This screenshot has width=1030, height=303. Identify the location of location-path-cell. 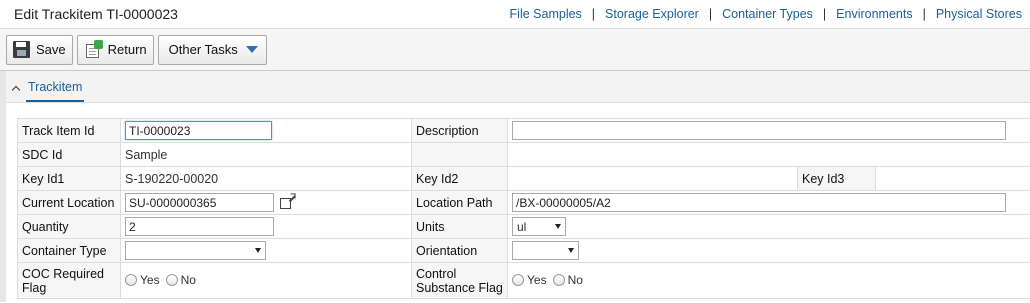
(768, 202).